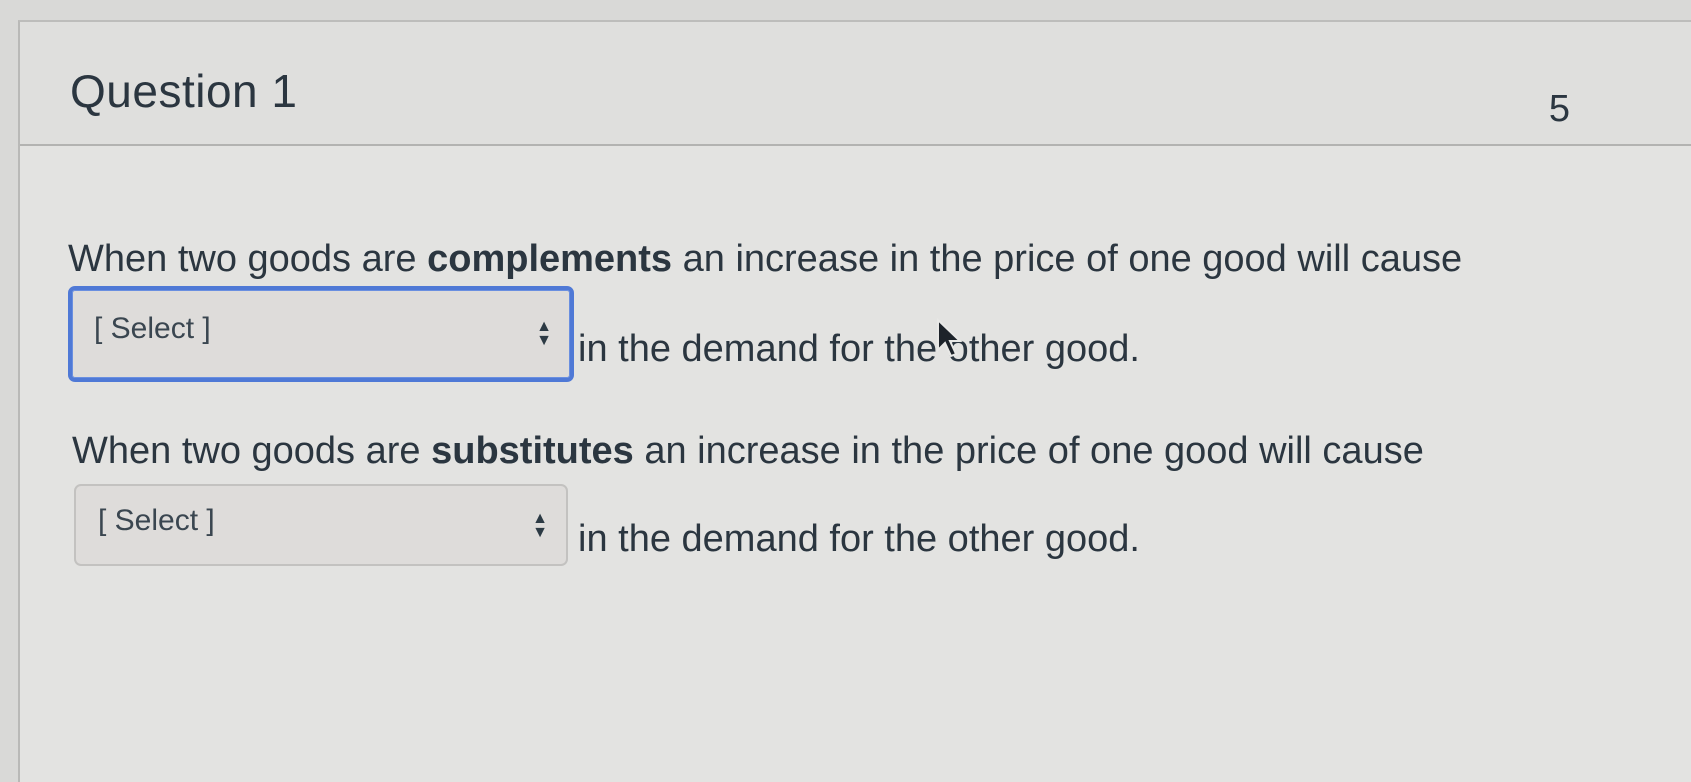  What do you see at coordinates (321, 334) in the screenshot?
I see `answer-select-1: [ Select ] ▲ ▼` at bounding box center [321, 334].